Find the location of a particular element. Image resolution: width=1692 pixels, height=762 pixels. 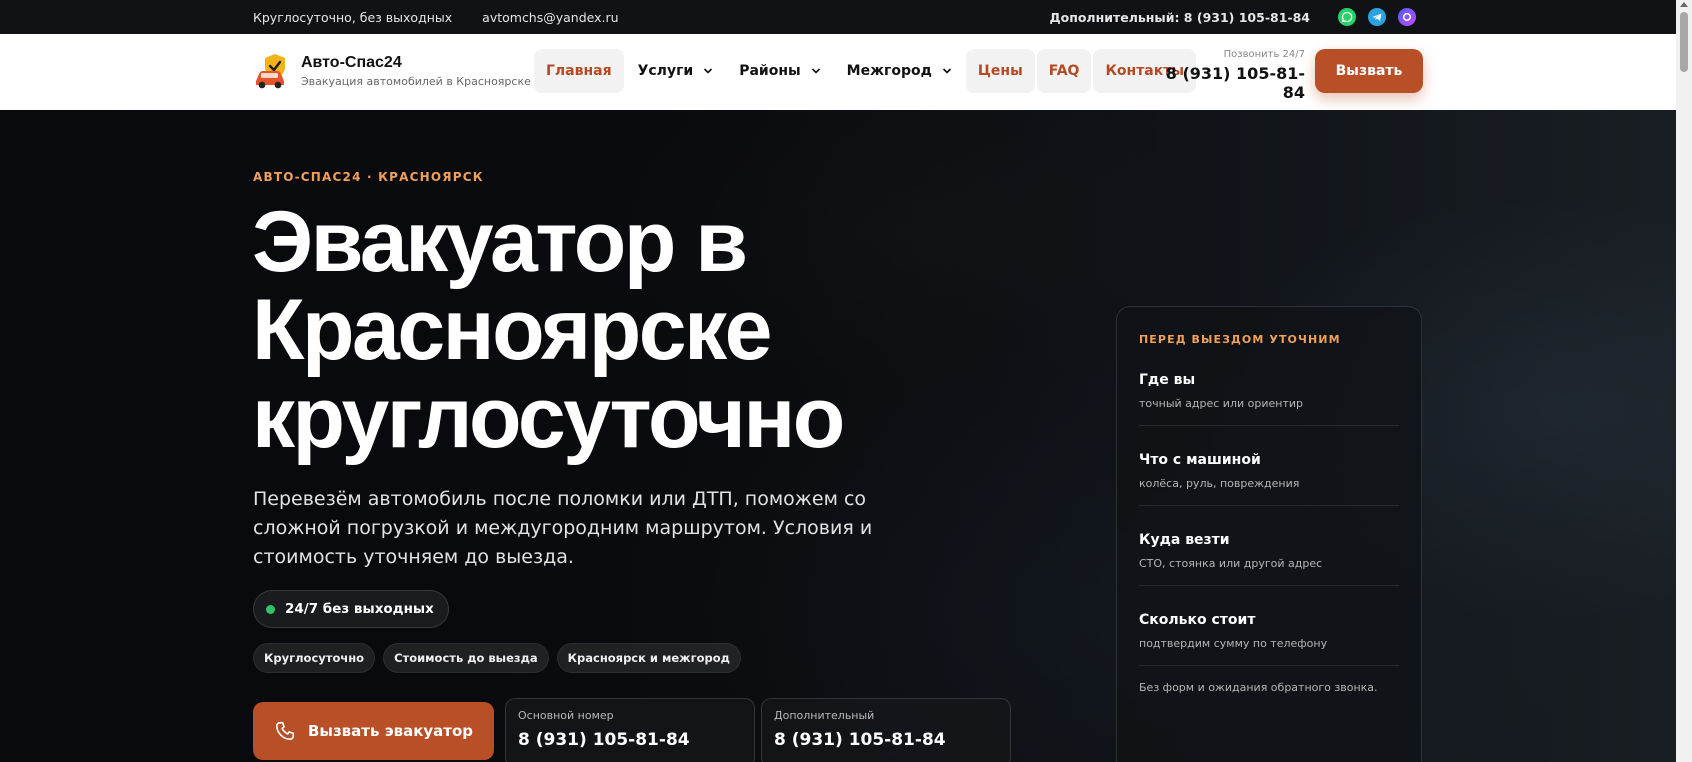

extra-phone-card: Дополнительный 8 (931) 105-81-84 is located at coordinates (886, 730).